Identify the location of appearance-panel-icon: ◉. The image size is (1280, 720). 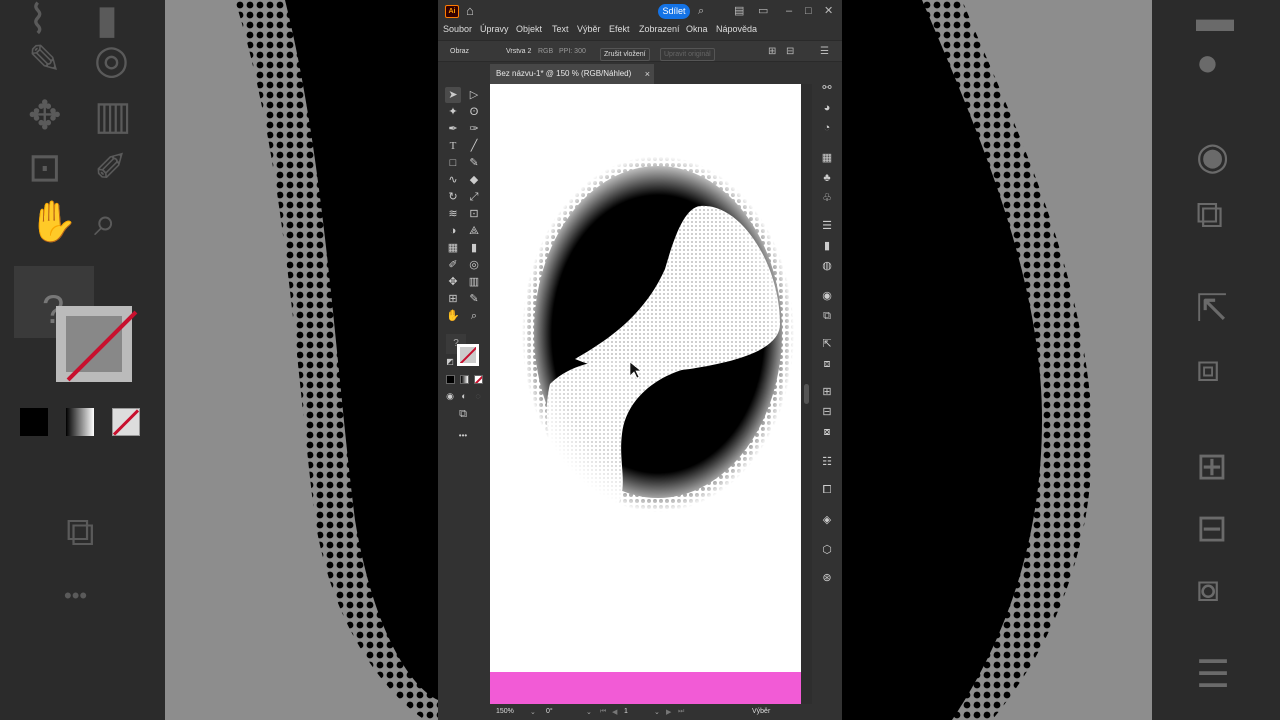
(827, 296).